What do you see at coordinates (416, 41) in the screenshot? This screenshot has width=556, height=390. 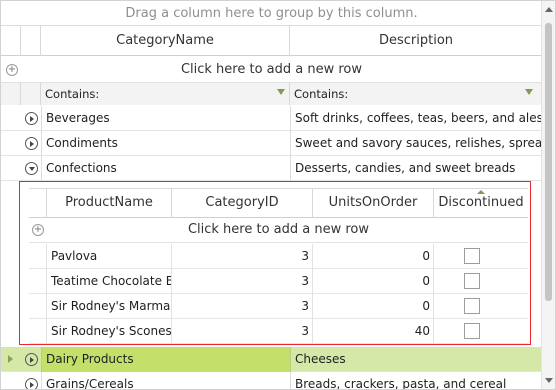 I see `column-header-description: Description` at bounding box center [416, 41].